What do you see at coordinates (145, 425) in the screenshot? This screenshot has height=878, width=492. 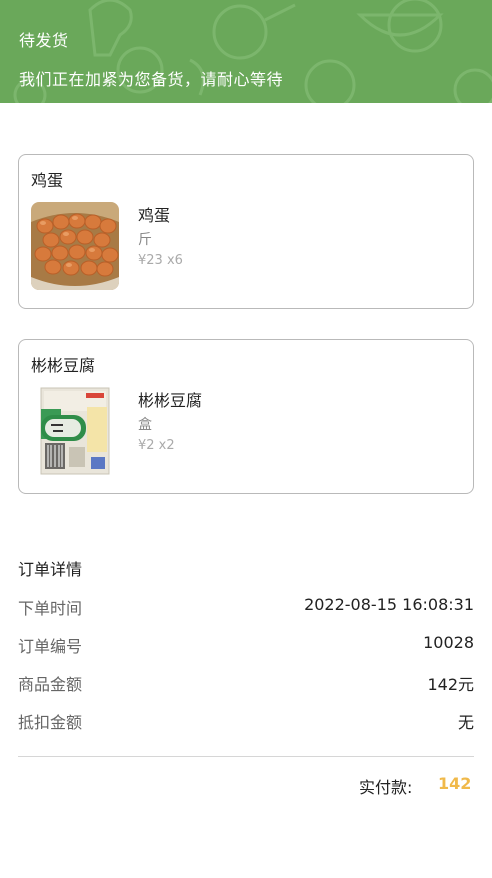 I see `item-unit: 盒` at bounding box center [145, 425].